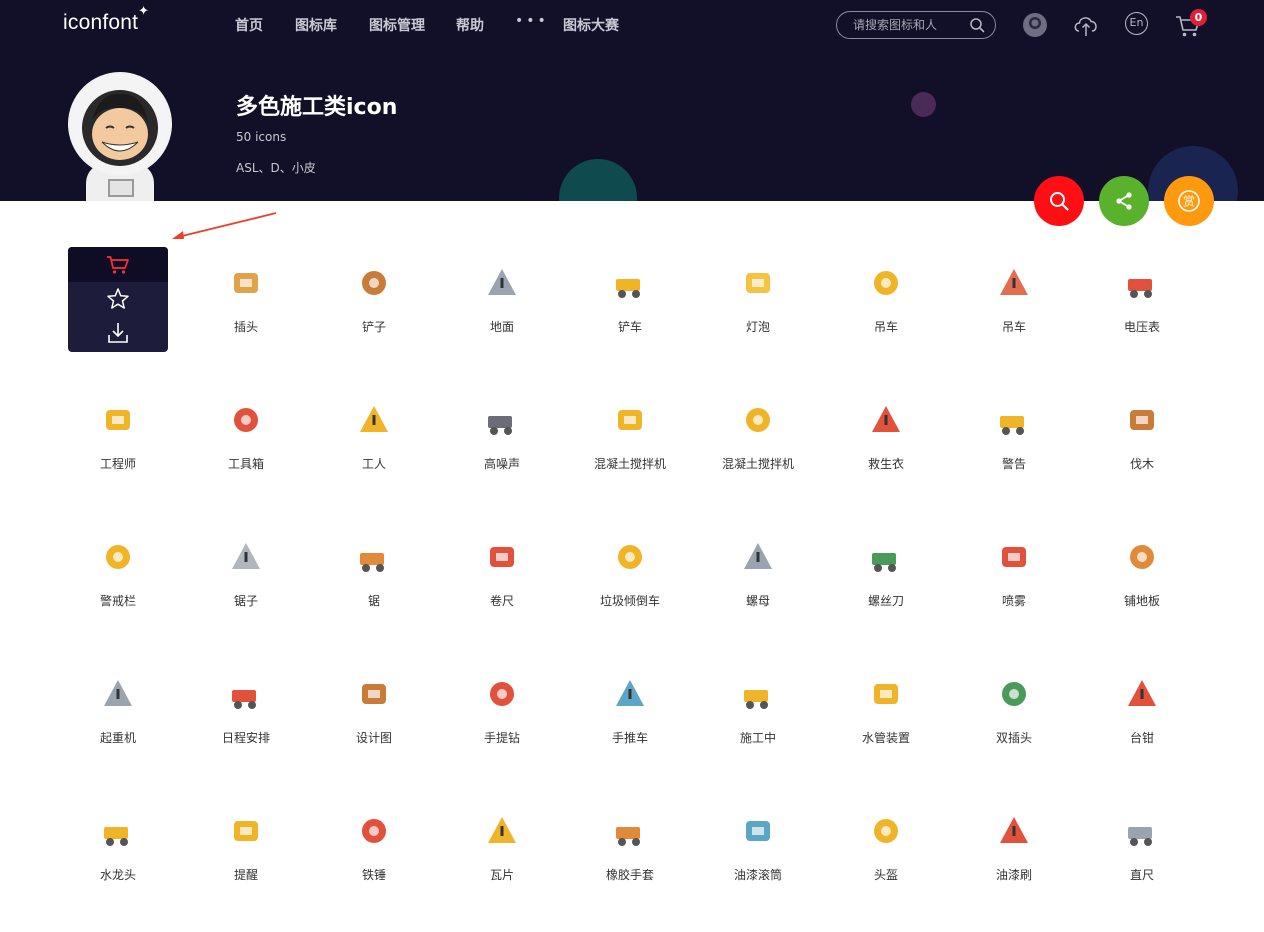  Describe the element at coordinates (1014, 573) in the screenshot. I see `icon-item: 喷雾` at that location.